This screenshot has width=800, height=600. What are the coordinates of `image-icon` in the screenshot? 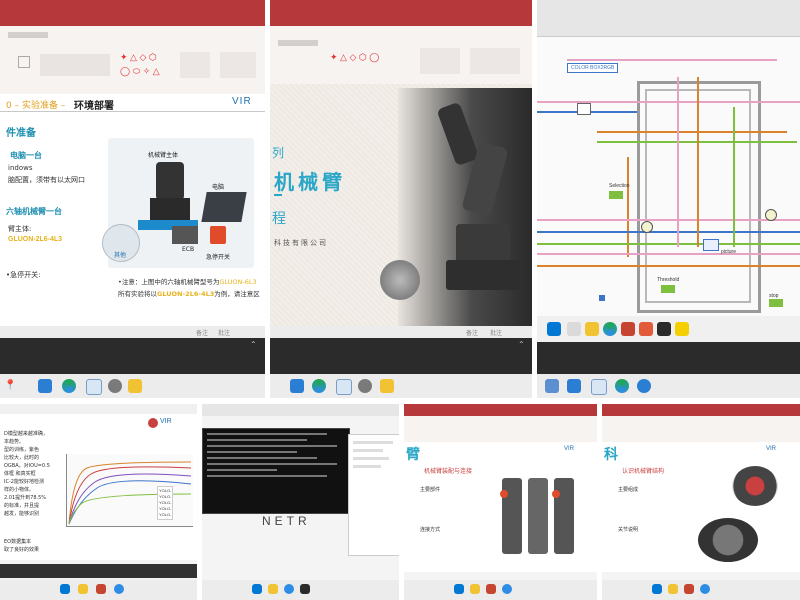 It's located at (552, 386).